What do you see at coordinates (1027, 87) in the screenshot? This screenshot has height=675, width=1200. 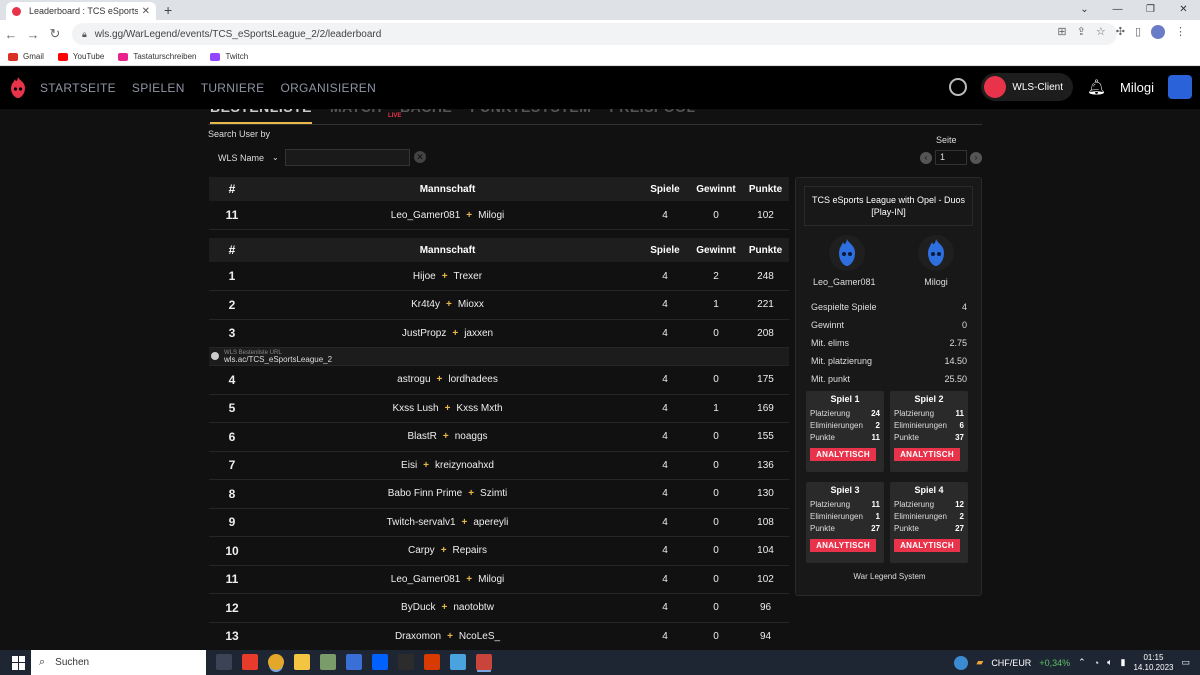 I see `wls-client-button: WLS-Client` at bounding box center [1027, 87].